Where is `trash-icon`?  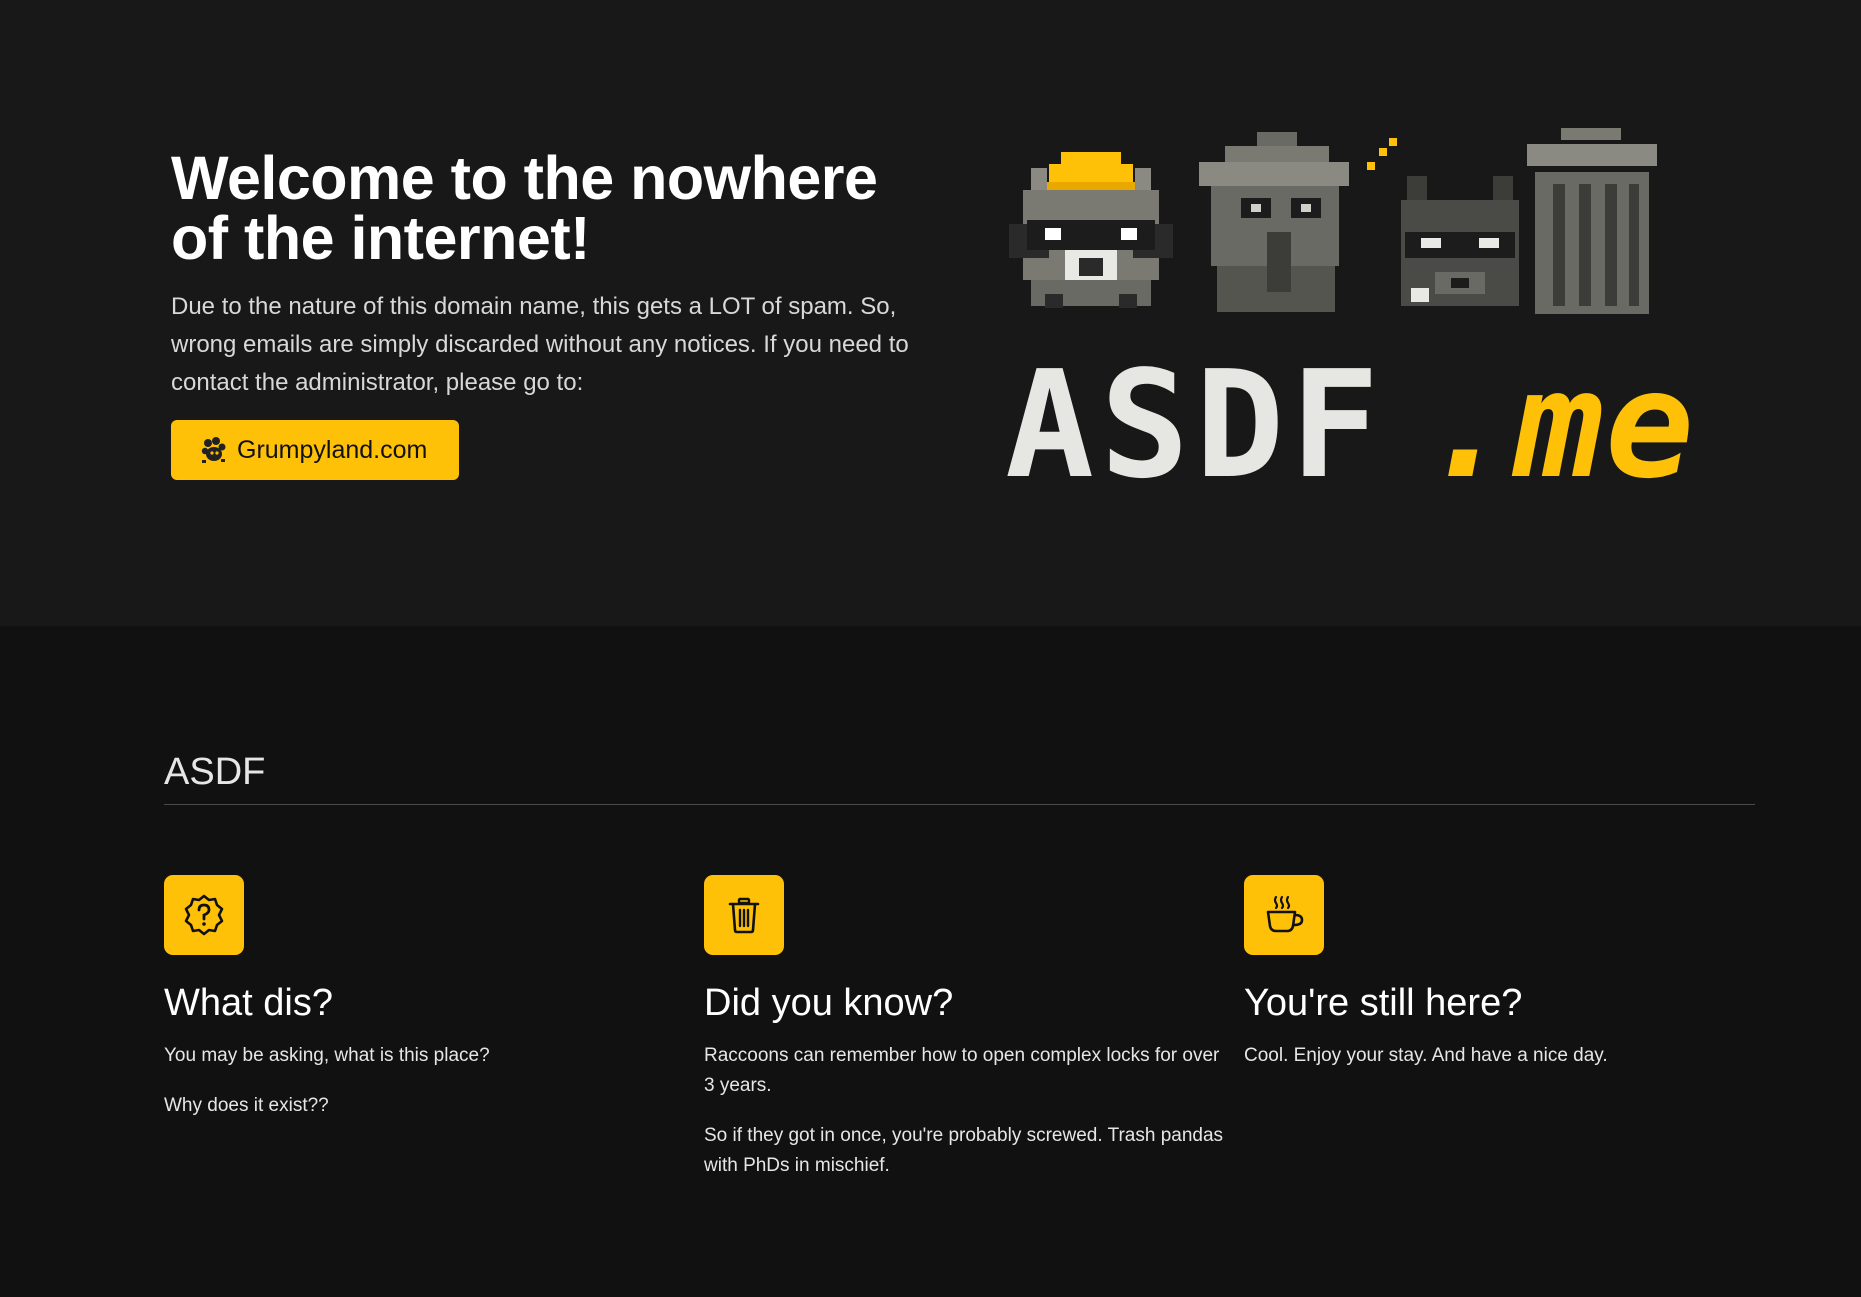
trash-icon is located at coordinates (744, 915).